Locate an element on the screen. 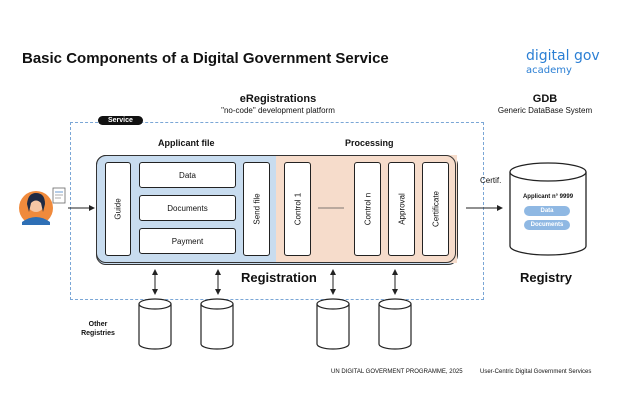  registry-data-pill: Data is located at coordinates (547, 211).